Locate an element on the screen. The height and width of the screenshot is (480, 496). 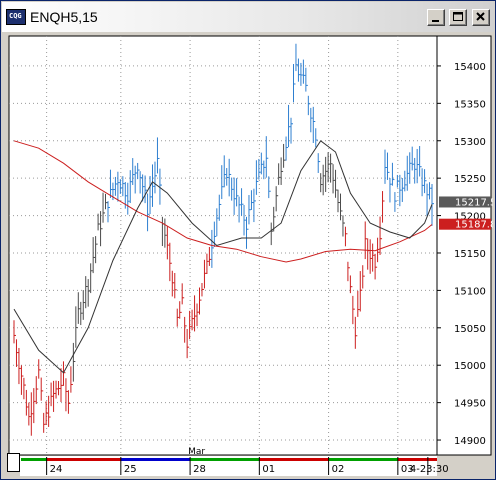
price-tick-label: 15300 is located at coordinates (470, 142).